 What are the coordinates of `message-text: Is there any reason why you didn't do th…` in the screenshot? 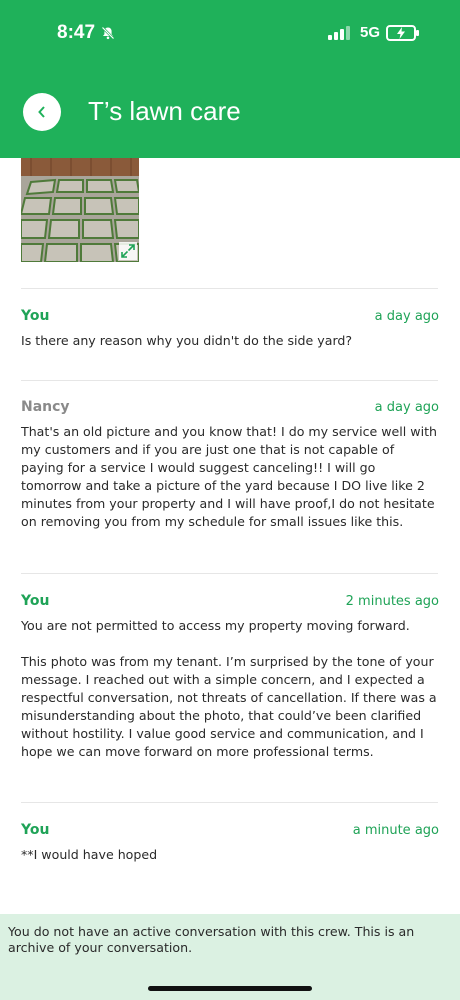 It's located at (187, 340).